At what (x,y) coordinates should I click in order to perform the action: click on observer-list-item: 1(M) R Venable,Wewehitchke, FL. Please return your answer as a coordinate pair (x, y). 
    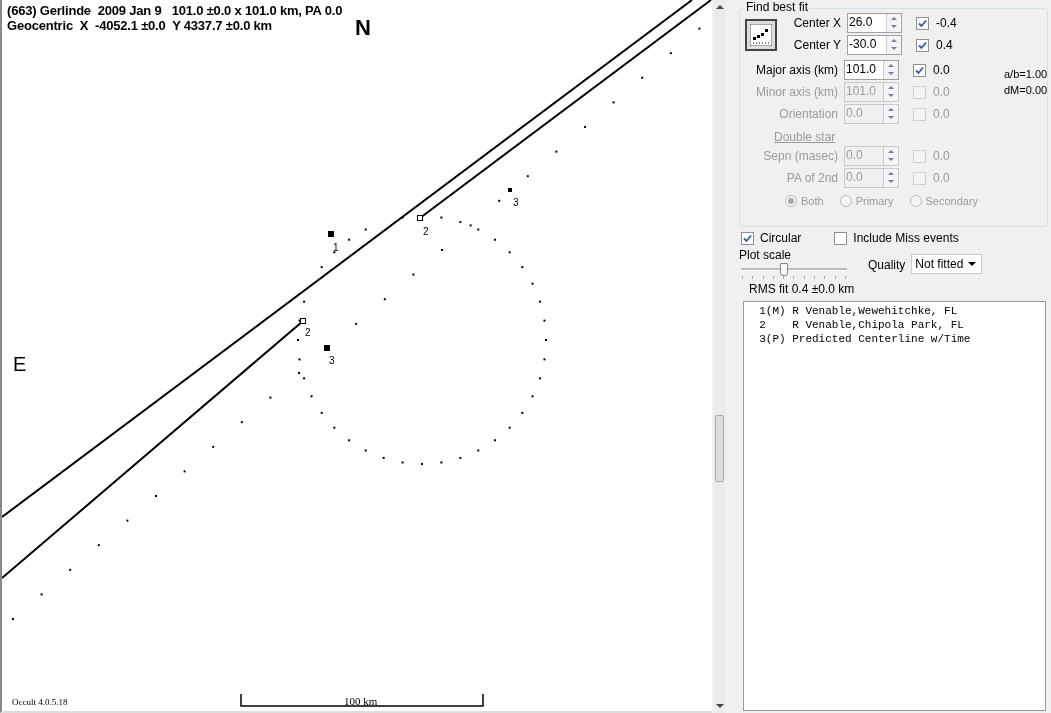
    Looking at the image, I should click on (851, 311).